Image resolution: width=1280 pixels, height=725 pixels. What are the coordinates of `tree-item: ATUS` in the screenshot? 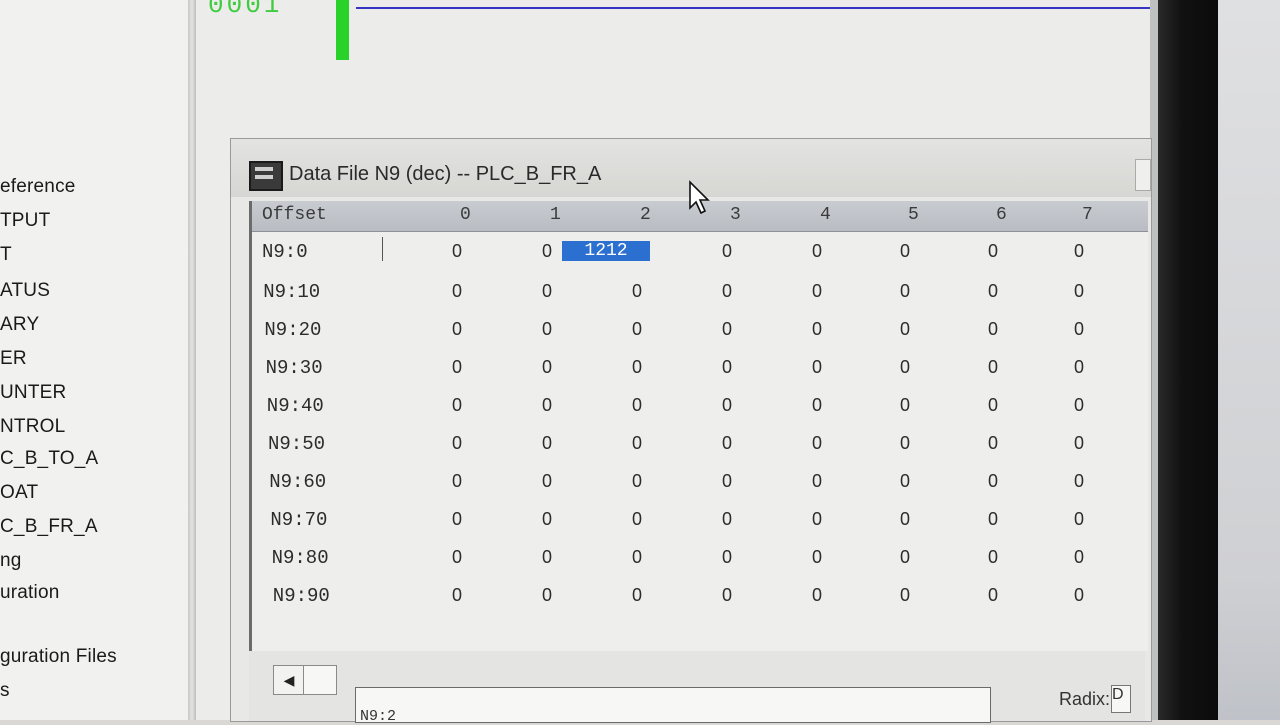 It's located at (25, 291).